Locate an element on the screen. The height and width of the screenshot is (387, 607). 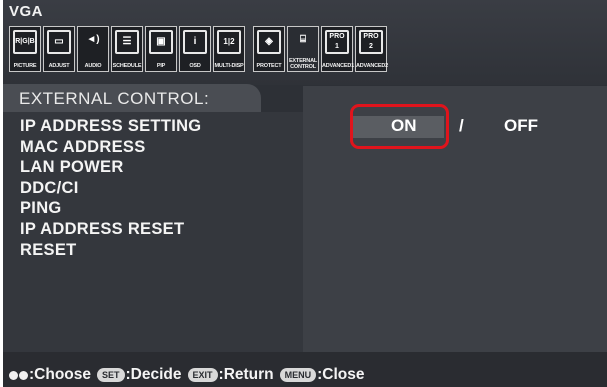
decide-hint: :Decide is located at coordinates (153, 374).